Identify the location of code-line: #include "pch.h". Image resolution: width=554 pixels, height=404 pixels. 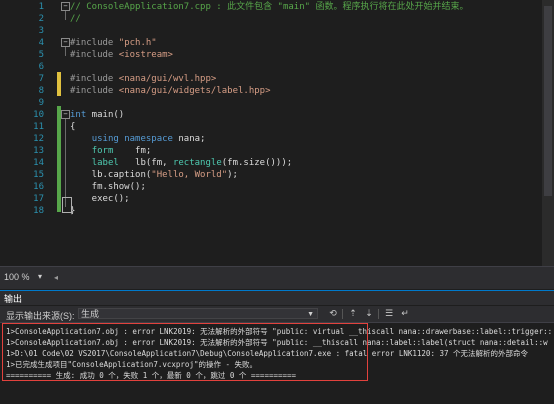
(113, 43).